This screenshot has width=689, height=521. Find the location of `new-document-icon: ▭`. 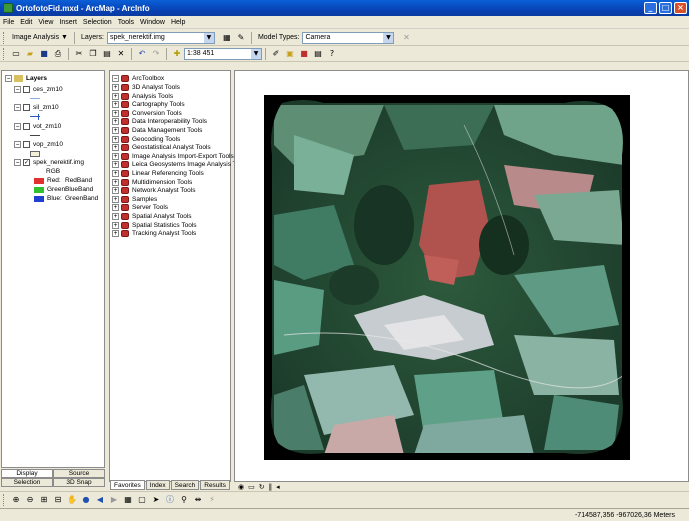

new-document-icon: ▭ is located at coordinates (16, 54).